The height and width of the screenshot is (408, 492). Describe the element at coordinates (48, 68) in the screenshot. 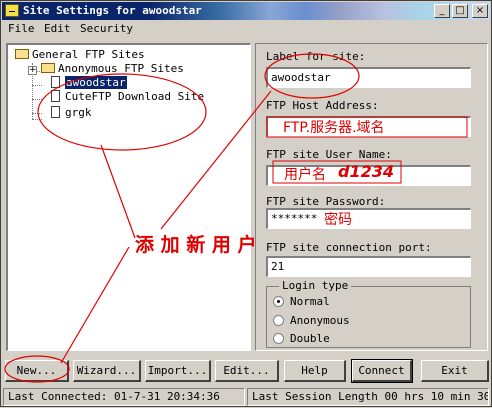

I see `folder-icon` at that location.